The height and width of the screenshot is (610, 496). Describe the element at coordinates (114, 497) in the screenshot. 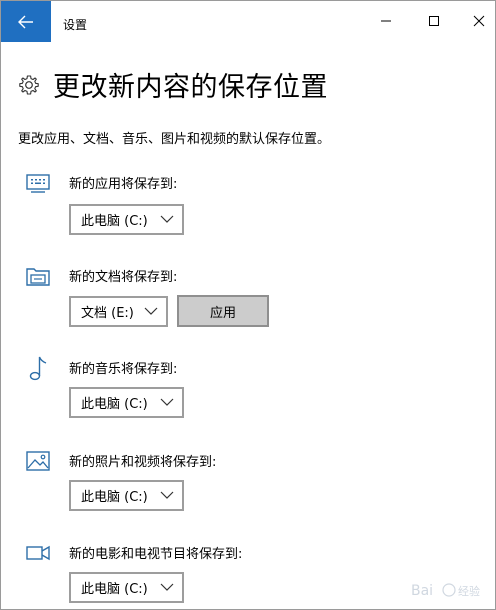

I see `photos-location-value: 此电脑 (C:)` at that location.